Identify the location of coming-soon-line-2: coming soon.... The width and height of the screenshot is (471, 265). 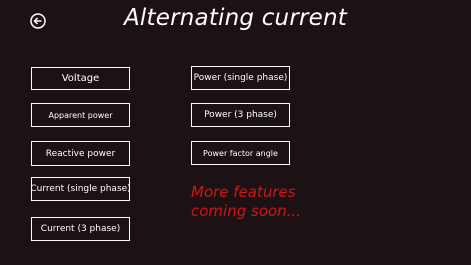
(246, 211).